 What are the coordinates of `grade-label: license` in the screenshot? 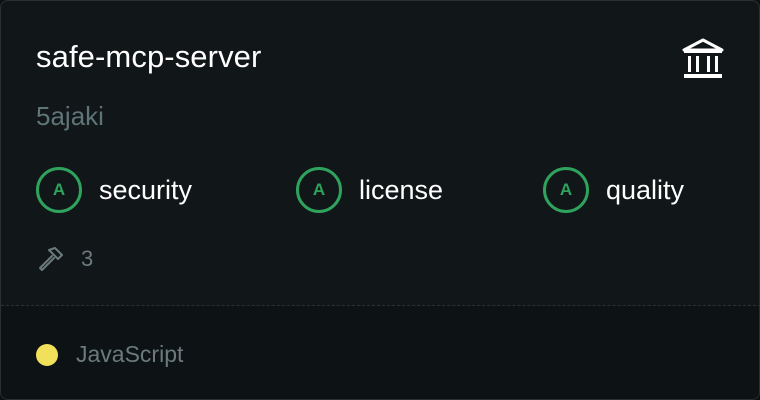 It's located at (401, 189).